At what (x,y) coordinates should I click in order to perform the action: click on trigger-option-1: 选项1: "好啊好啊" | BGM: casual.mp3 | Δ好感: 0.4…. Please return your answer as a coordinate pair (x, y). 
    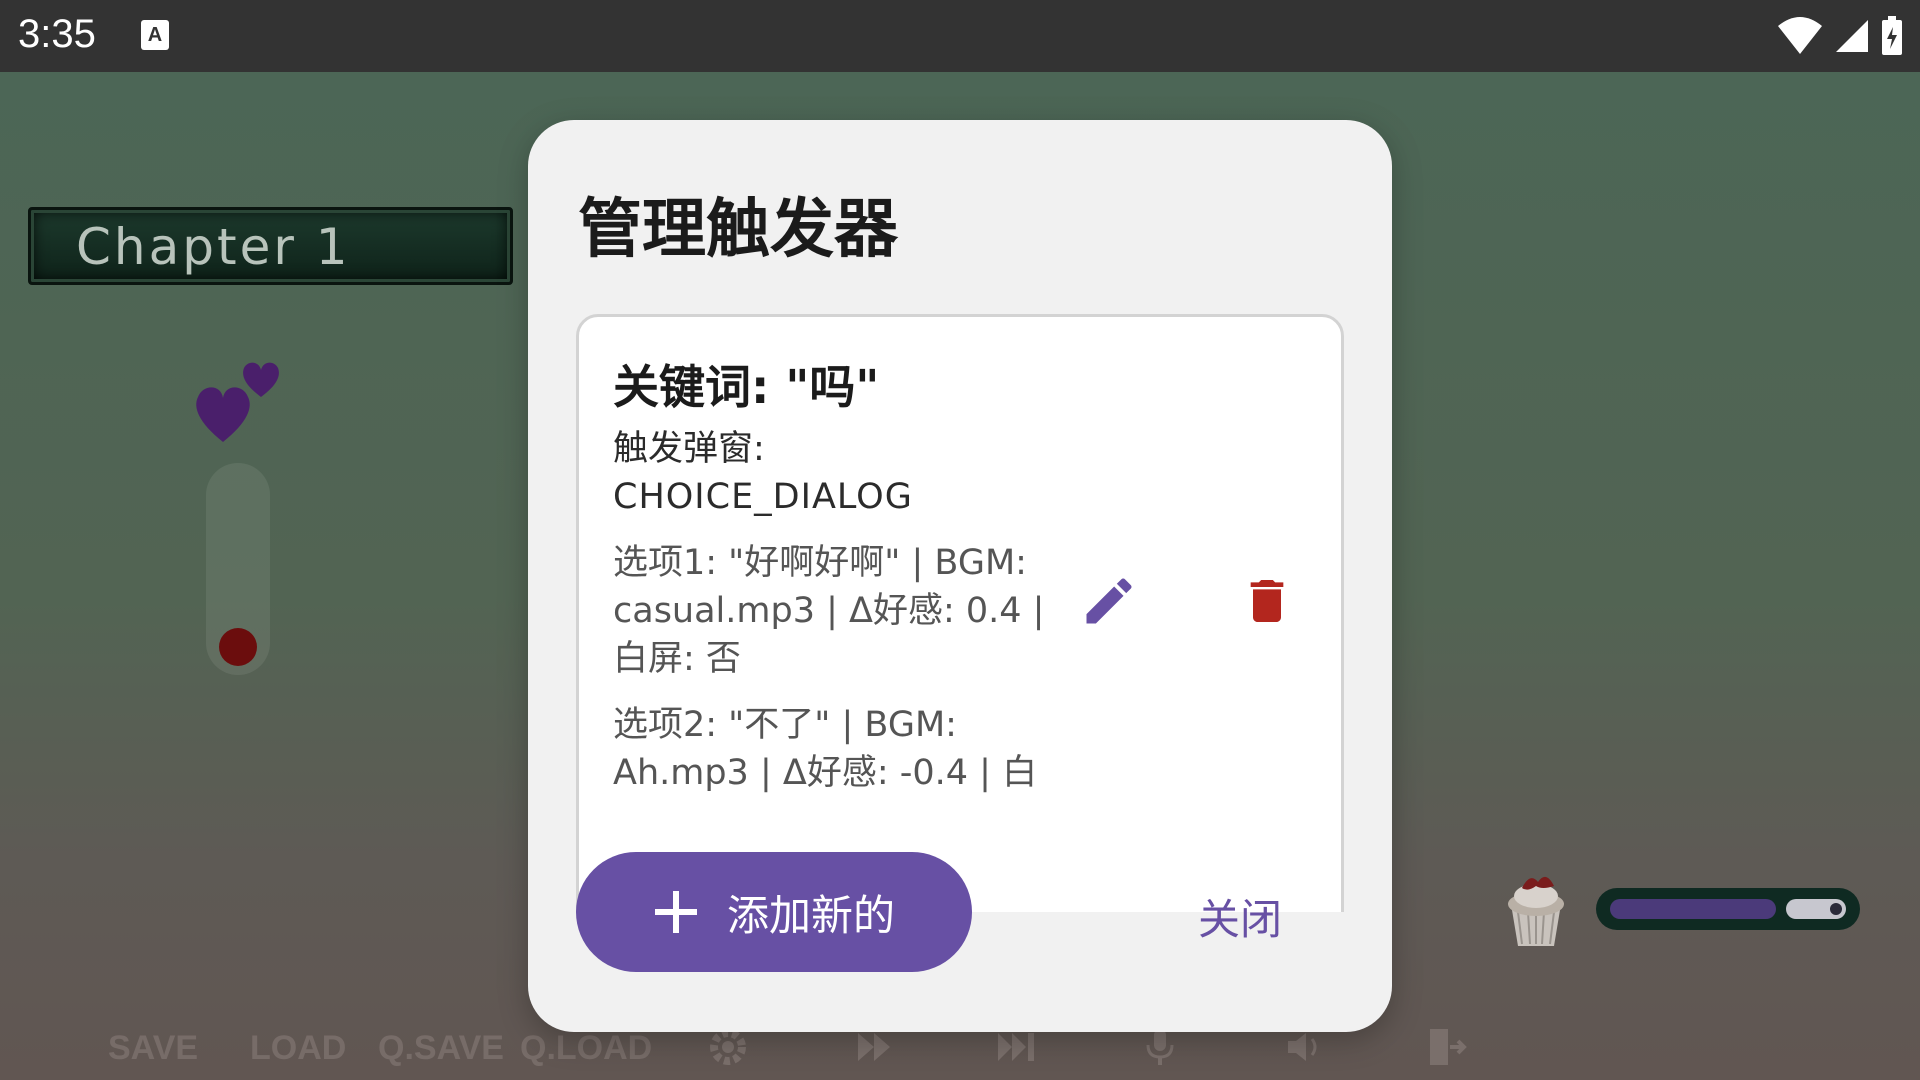
    Looking at the image, I should click on (829, 611).